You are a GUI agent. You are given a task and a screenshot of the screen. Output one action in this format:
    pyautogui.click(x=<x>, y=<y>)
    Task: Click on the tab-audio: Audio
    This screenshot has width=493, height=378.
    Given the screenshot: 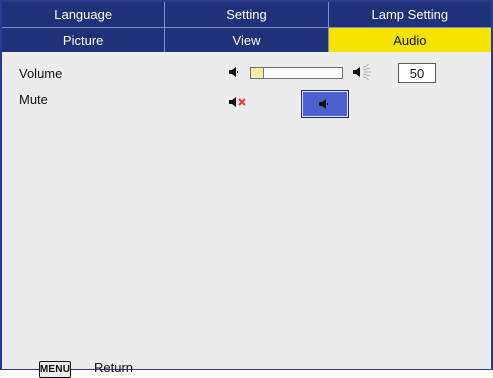 What is the action you would take?
    pyautogui.click(x=409, y=40)
    